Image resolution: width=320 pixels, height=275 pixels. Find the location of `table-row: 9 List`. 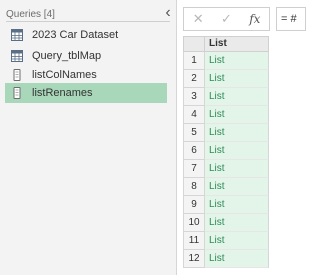

table-row: 9 List is located at coordinates (226, 205).